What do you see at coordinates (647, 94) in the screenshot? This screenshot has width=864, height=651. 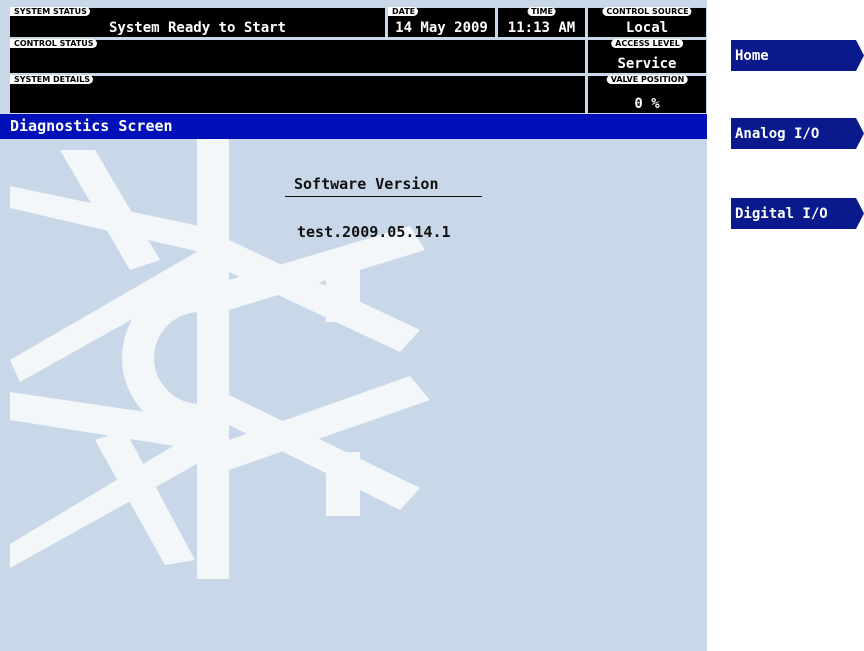 I see `valve-position-field: VALVE POSITION 0 %` at bounding box center [647, 94].